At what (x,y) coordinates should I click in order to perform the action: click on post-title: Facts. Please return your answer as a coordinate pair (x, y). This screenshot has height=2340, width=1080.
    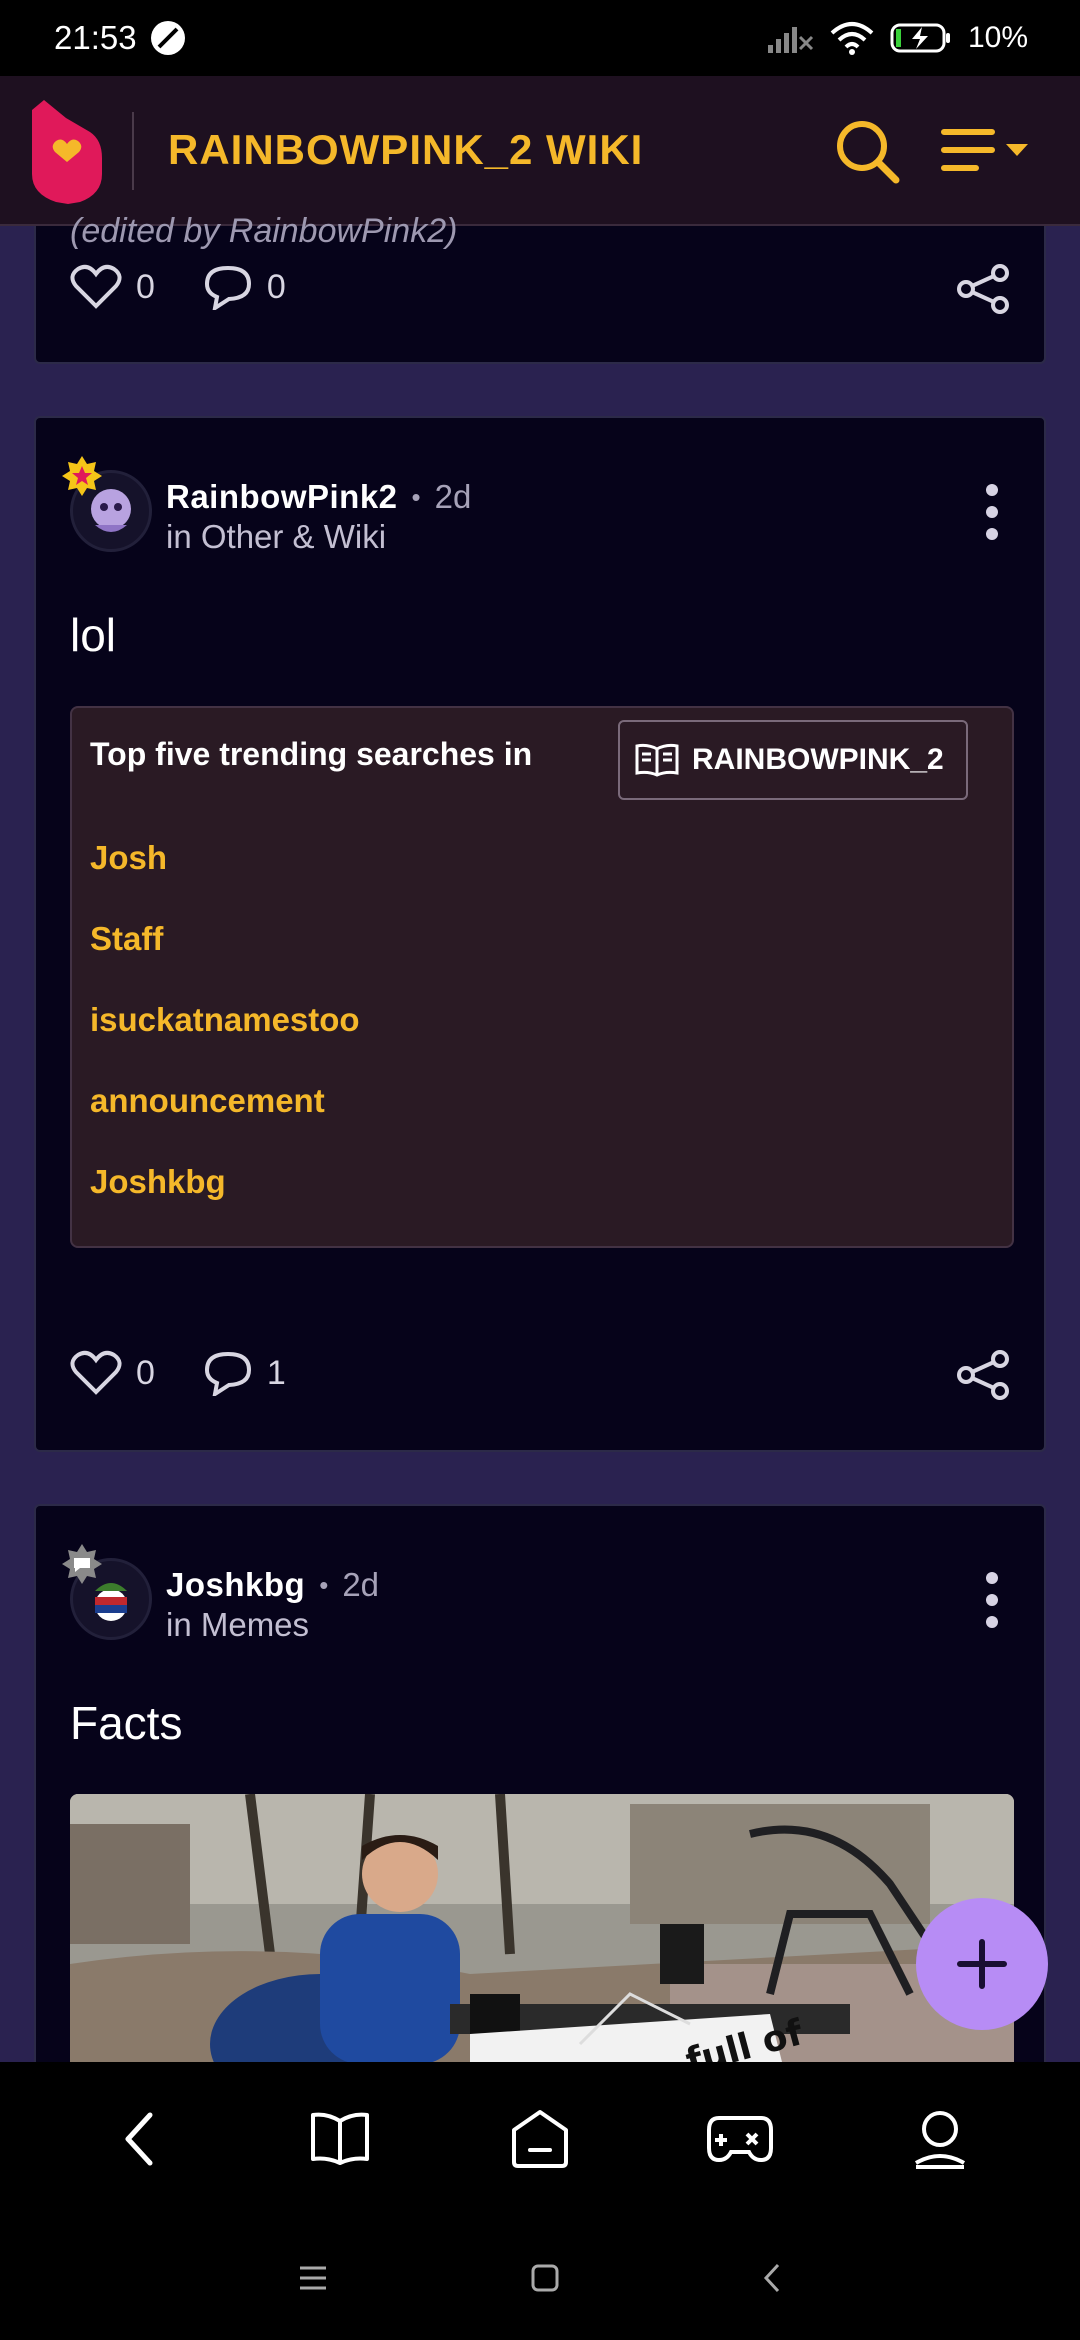
    Looking at the image, I should click on (126, 1723).